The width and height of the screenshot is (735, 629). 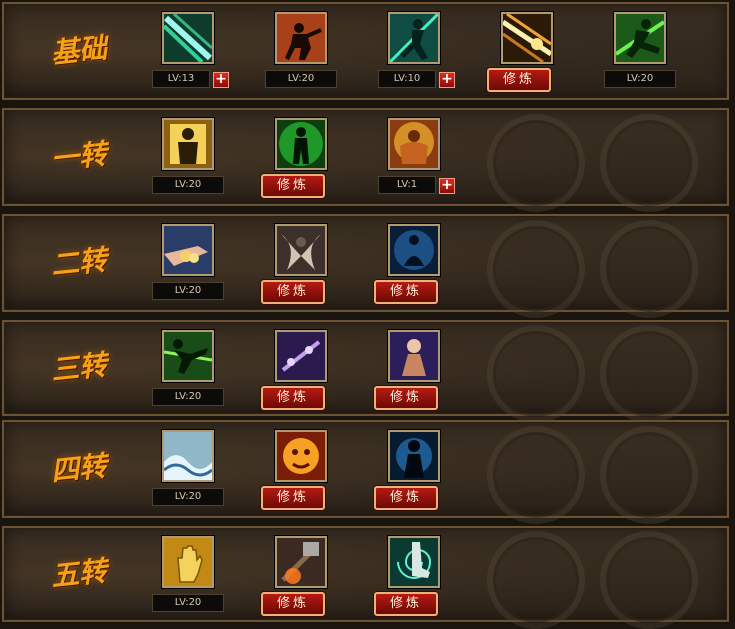 I want to click on tier-label: 四转, so click(x=79, y=469).